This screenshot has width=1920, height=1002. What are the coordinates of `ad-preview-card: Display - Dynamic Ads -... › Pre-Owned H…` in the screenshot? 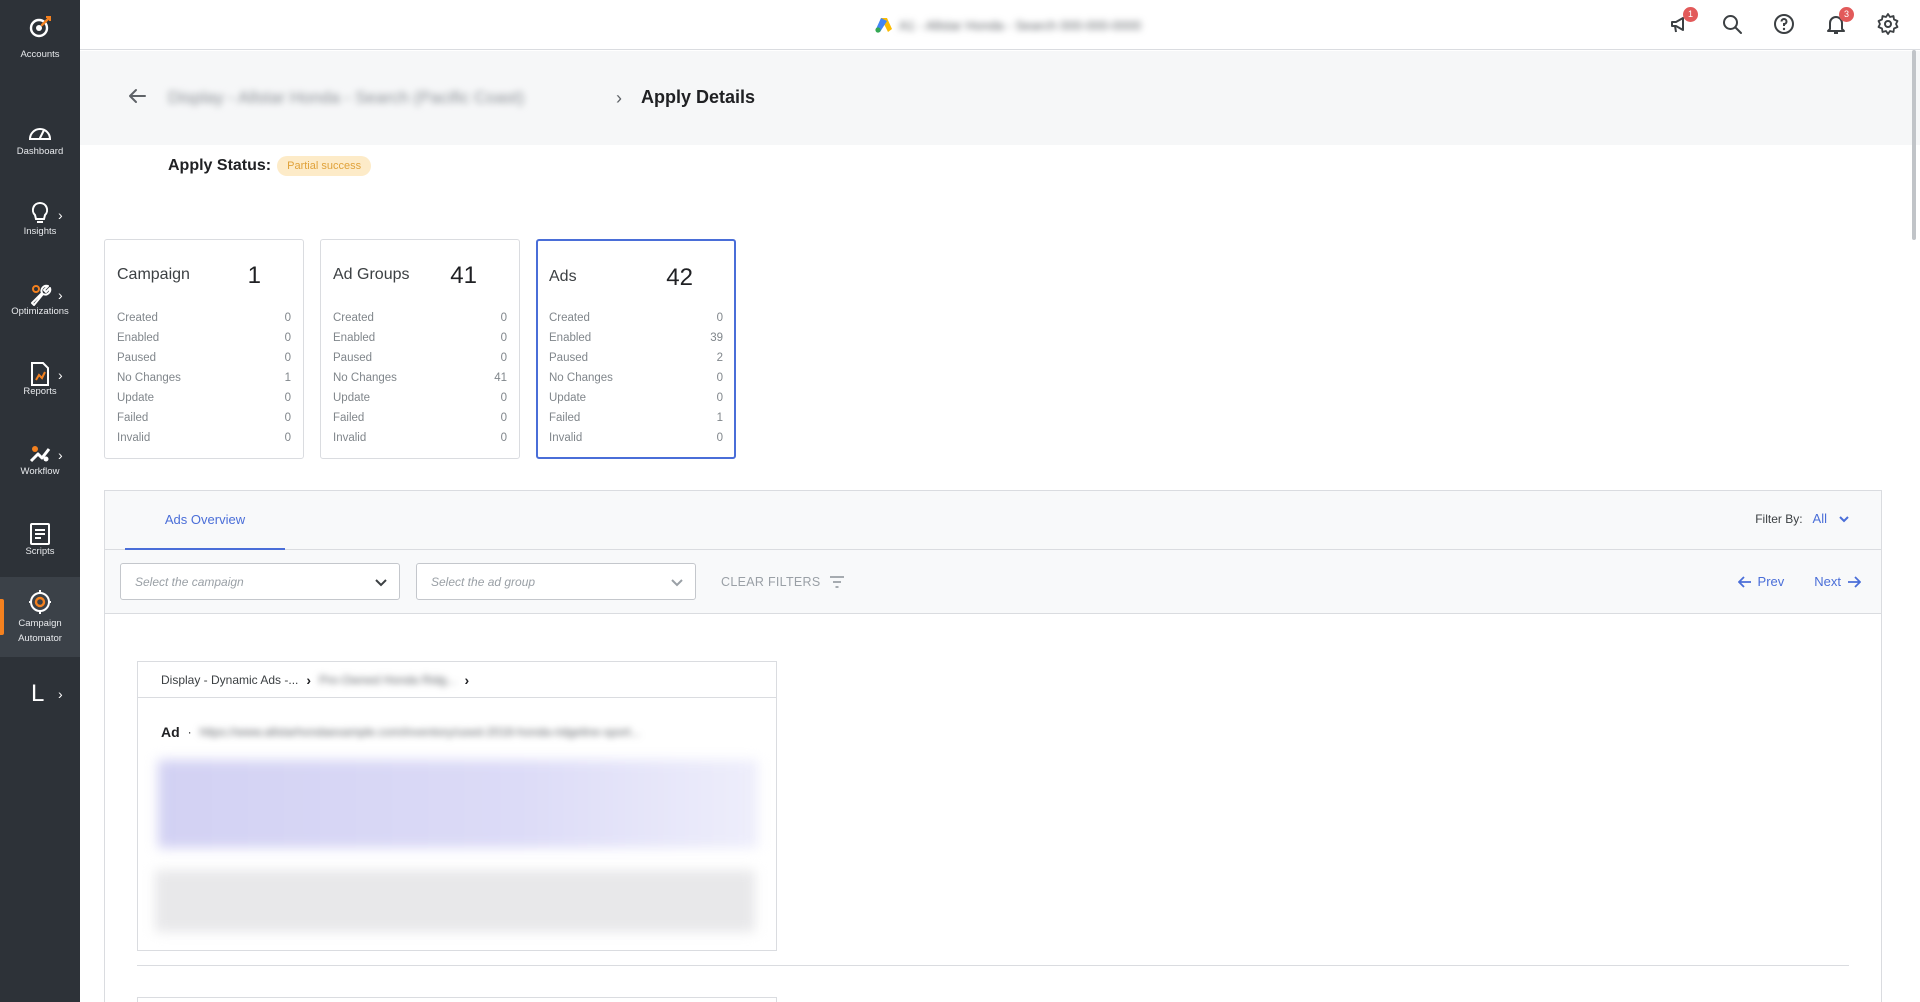 It's located at (457, 806).